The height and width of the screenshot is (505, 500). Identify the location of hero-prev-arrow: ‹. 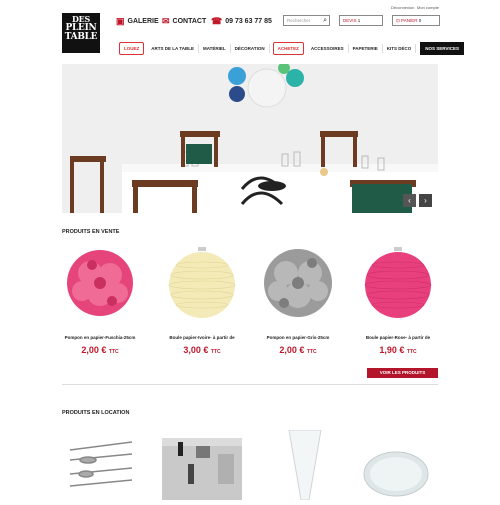
(409, 200).